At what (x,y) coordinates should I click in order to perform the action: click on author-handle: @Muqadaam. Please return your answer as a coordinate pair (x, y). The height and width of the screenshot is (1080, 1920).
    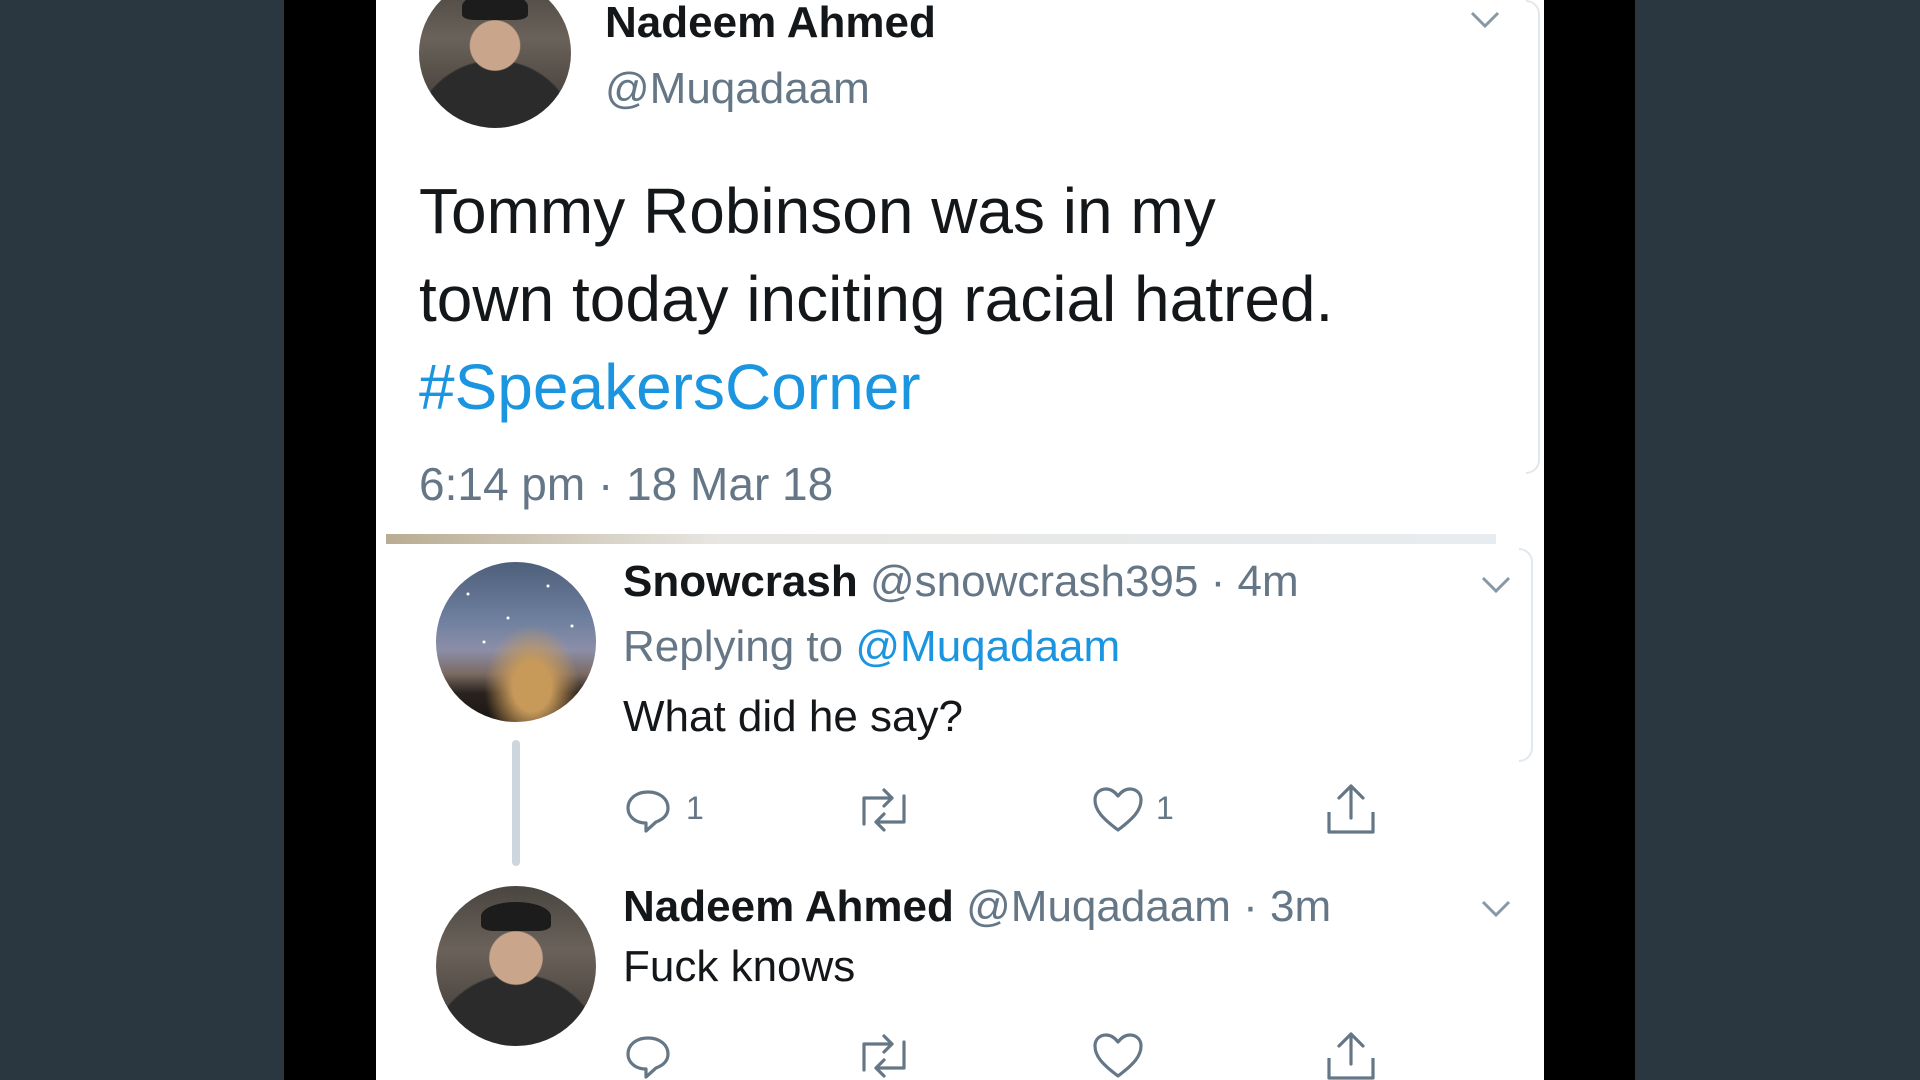
    Looking at the image, I should click on (737, 89).